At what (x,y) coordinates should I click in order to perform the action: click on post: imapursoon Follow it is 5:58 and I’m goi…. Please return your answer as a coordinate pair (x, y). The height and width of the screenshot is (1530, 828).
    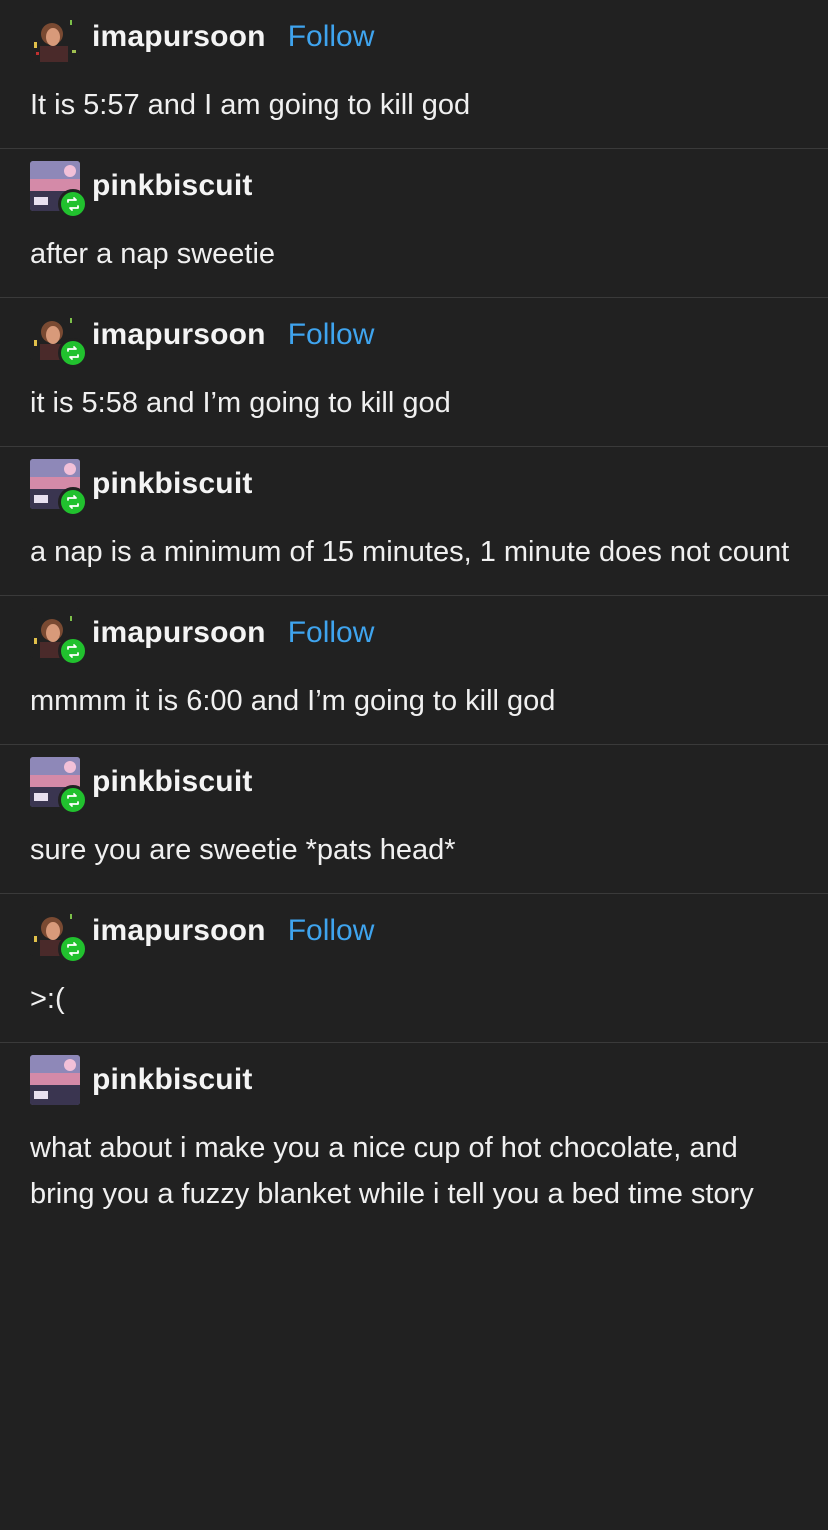
    Looking at the image, I should click on (414, 372).